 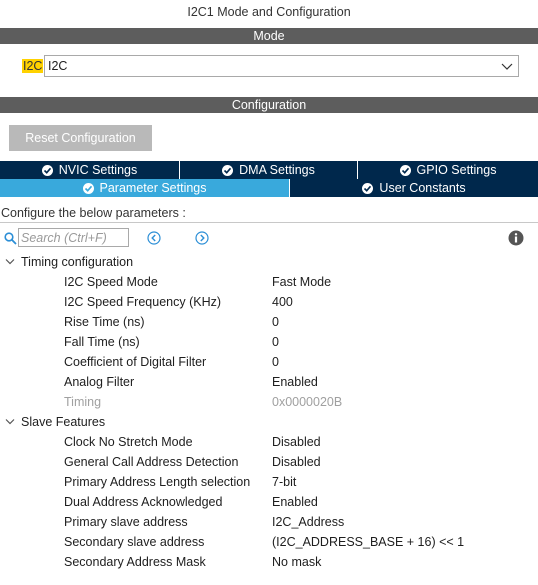 What do you see at coordinates (134, 542) in the screenshot?
I see `param-name: Secondary slave address` at bounding box center [134, 542].